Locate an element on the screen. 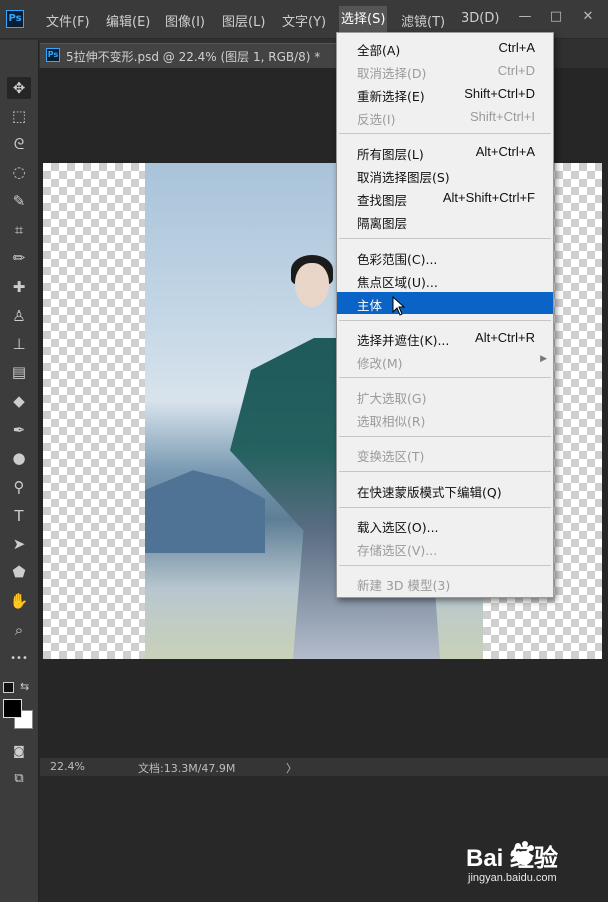  lasso-tool-icon: ᘓ is located at coordinates (19, 144).